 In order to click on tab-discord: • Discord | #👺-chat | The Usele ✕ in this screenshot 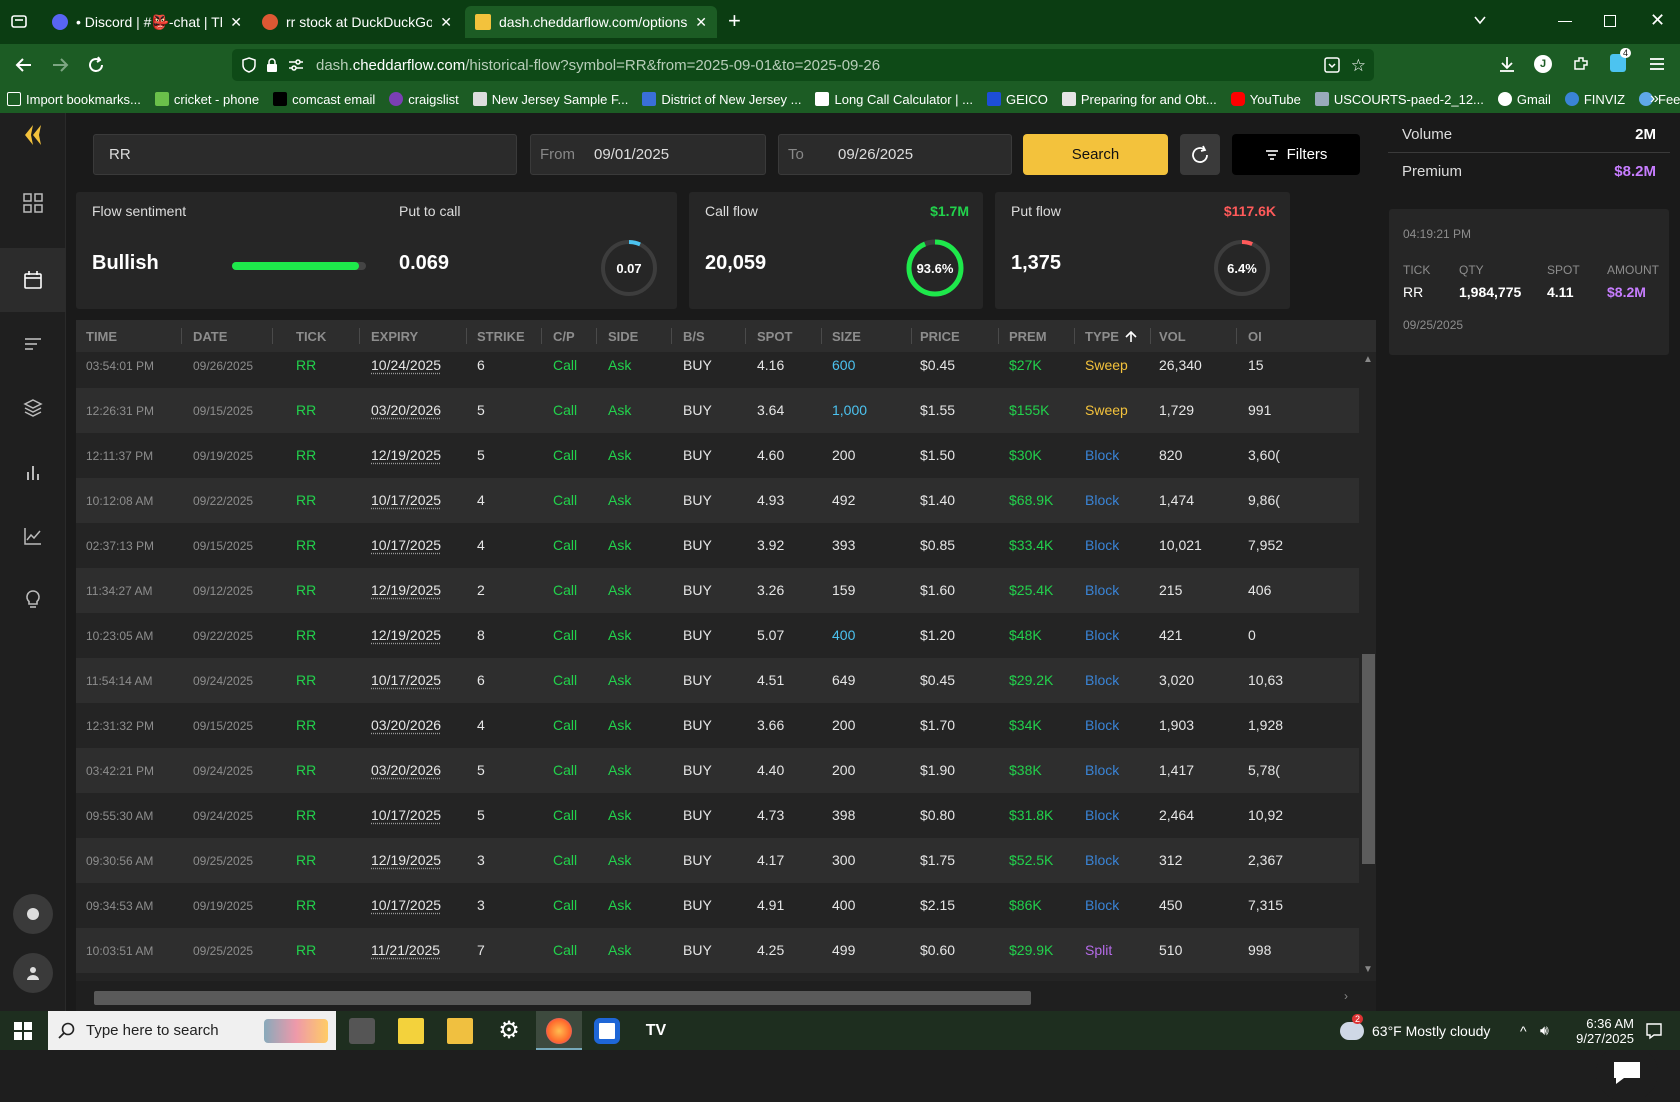, I will do `click(147, 22)`.